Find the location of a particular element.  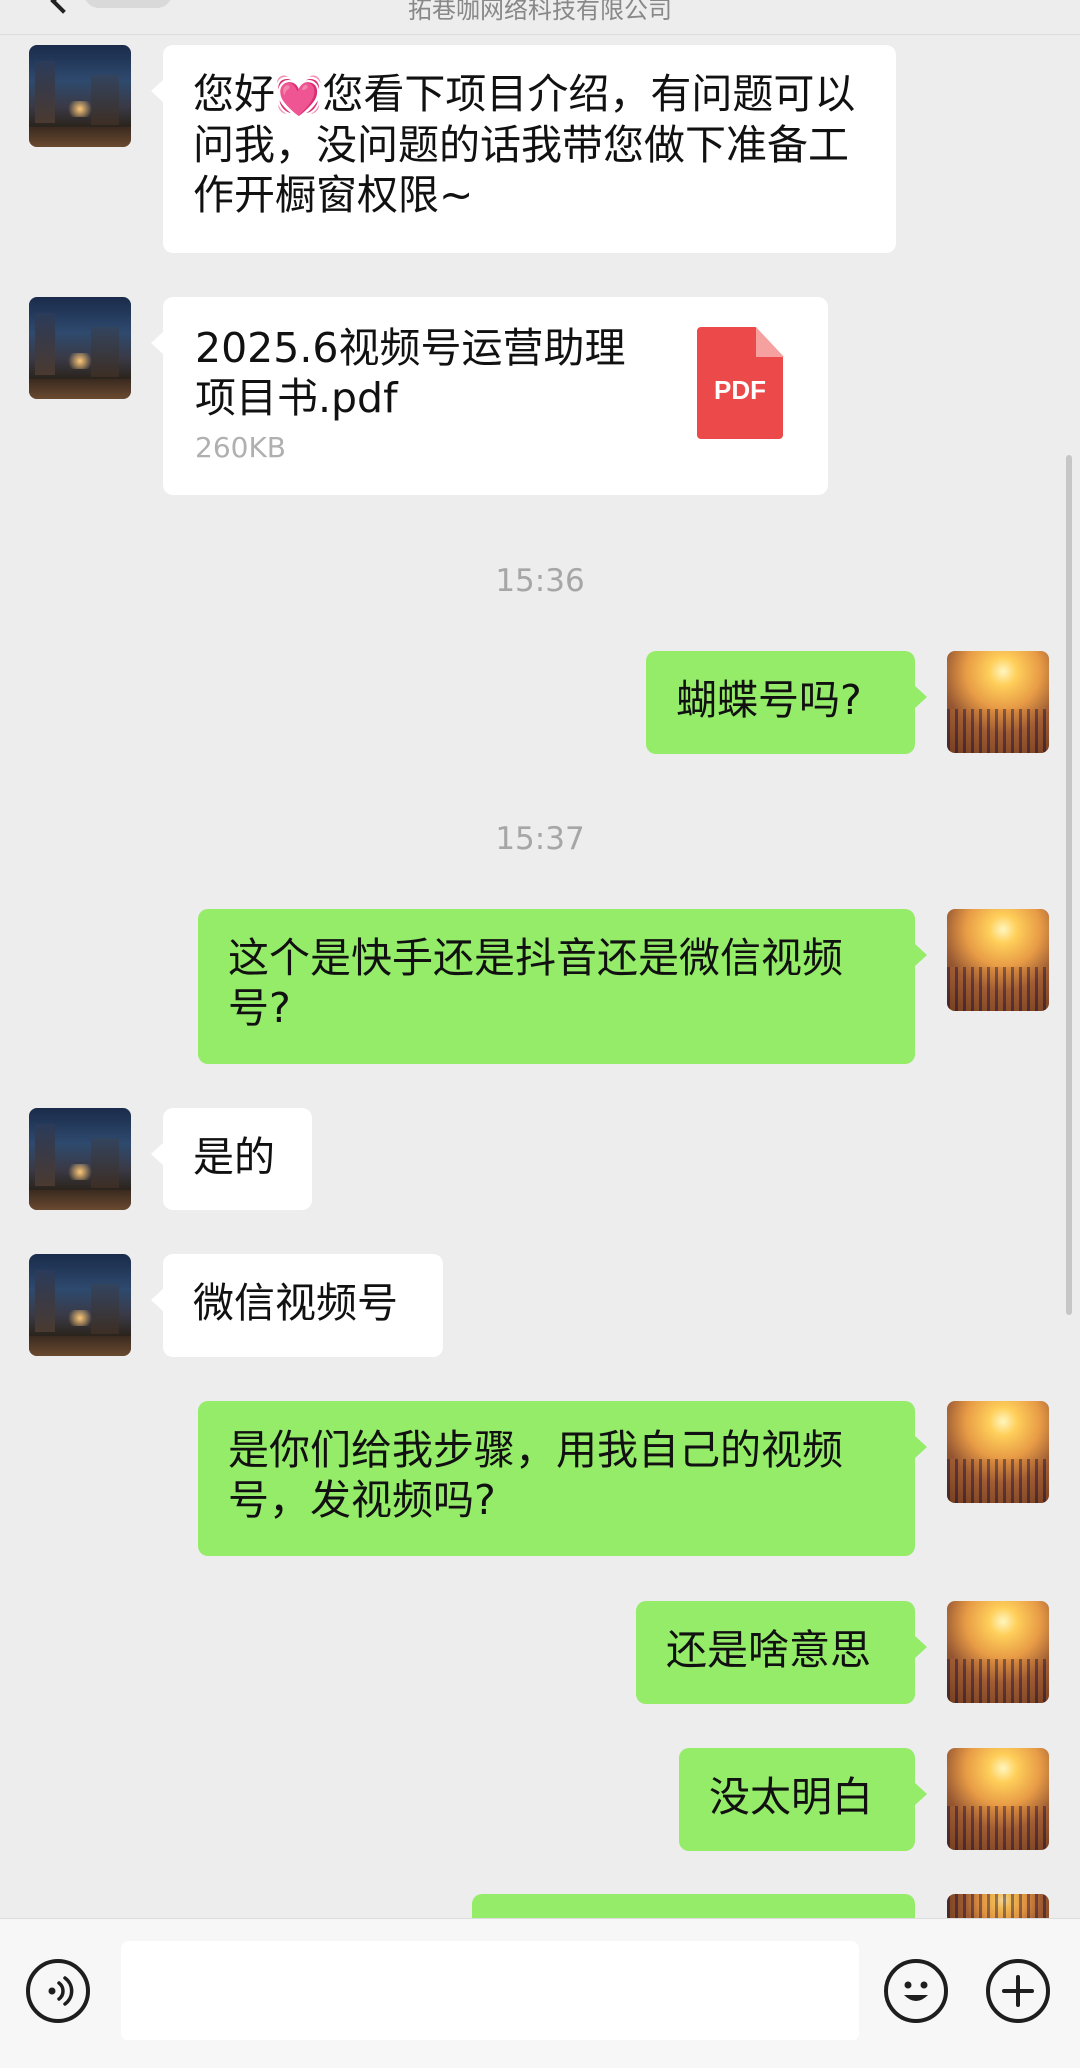

message-bubble-outgoing: 是你们给我步骤，用我自己的视频号，发视频吗? is located at coordinates (562, 1478).